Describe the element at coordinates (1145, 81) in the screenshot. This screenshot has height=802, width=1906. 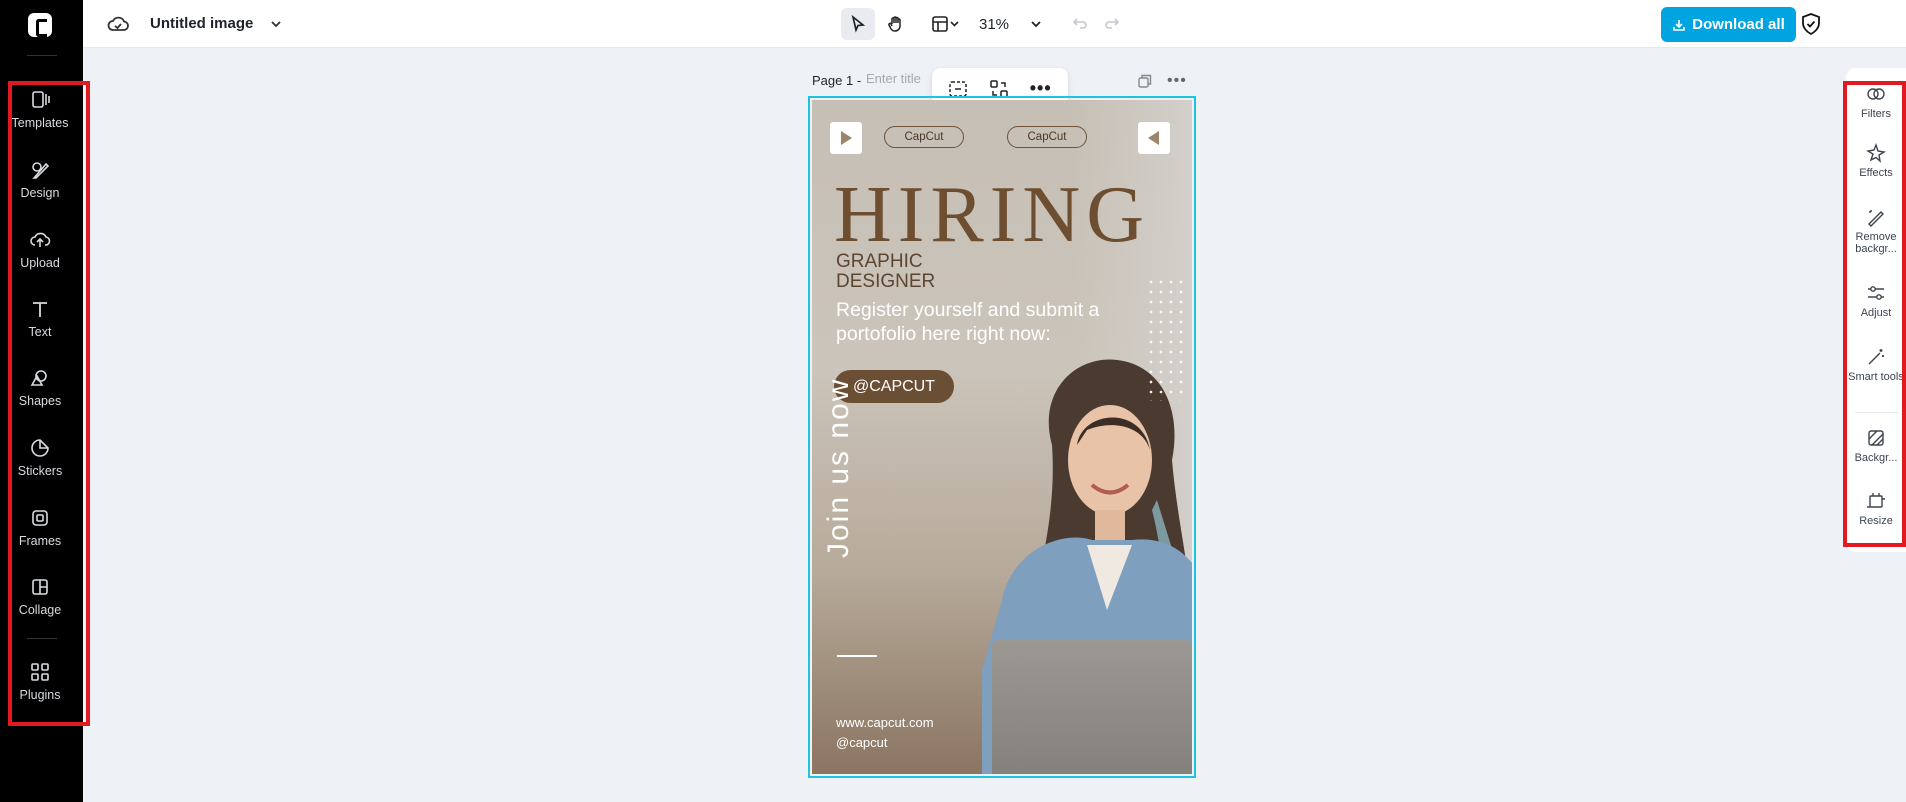
I see `duplicate-page-icon` at that location.